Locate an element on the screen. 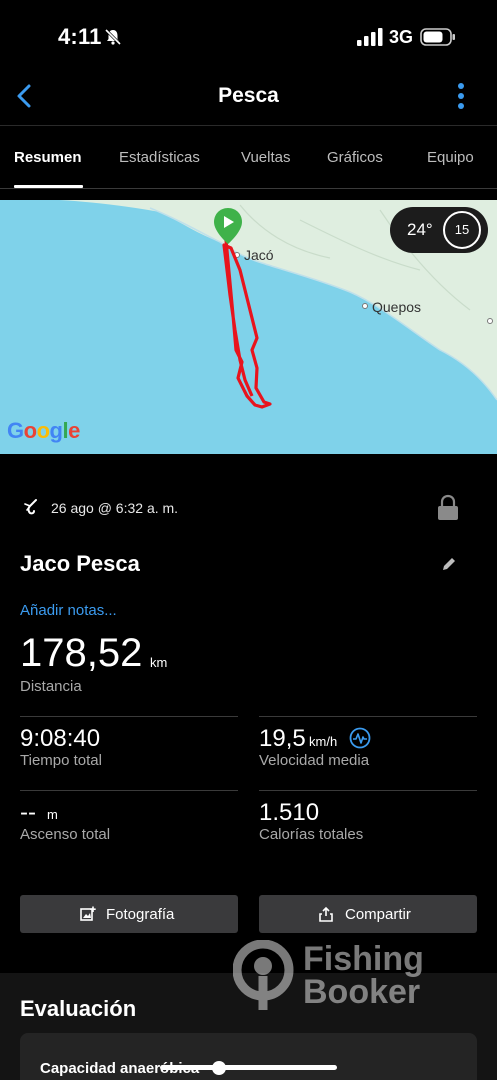  google-logo: Google is located at coordinates (43, 430).